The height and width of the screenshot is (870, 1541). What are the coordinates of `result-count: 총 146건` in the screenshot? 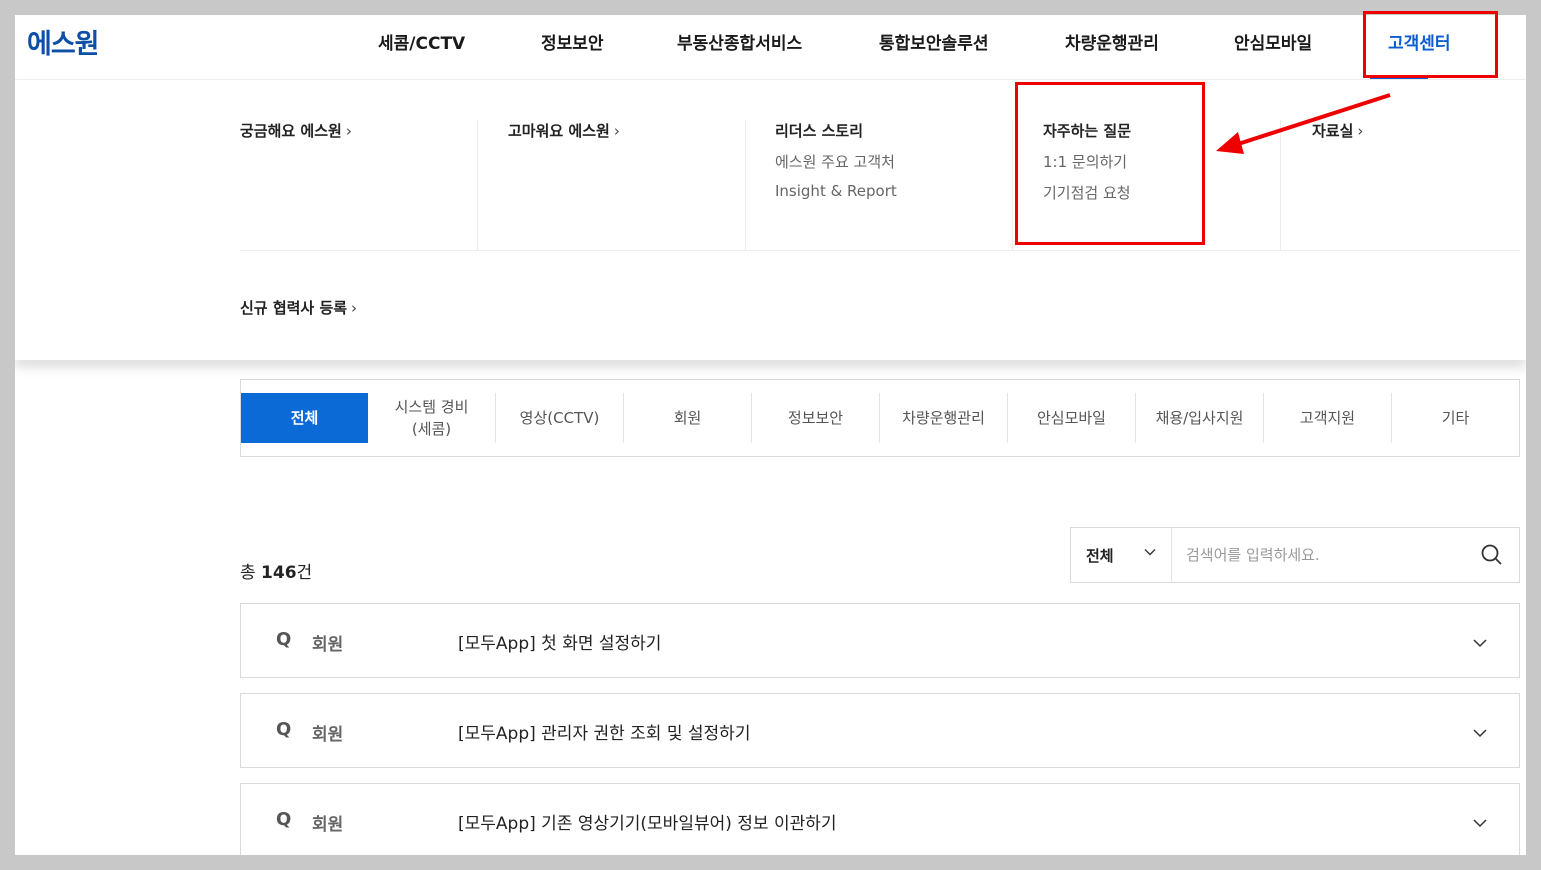 It's located at (276, 570).